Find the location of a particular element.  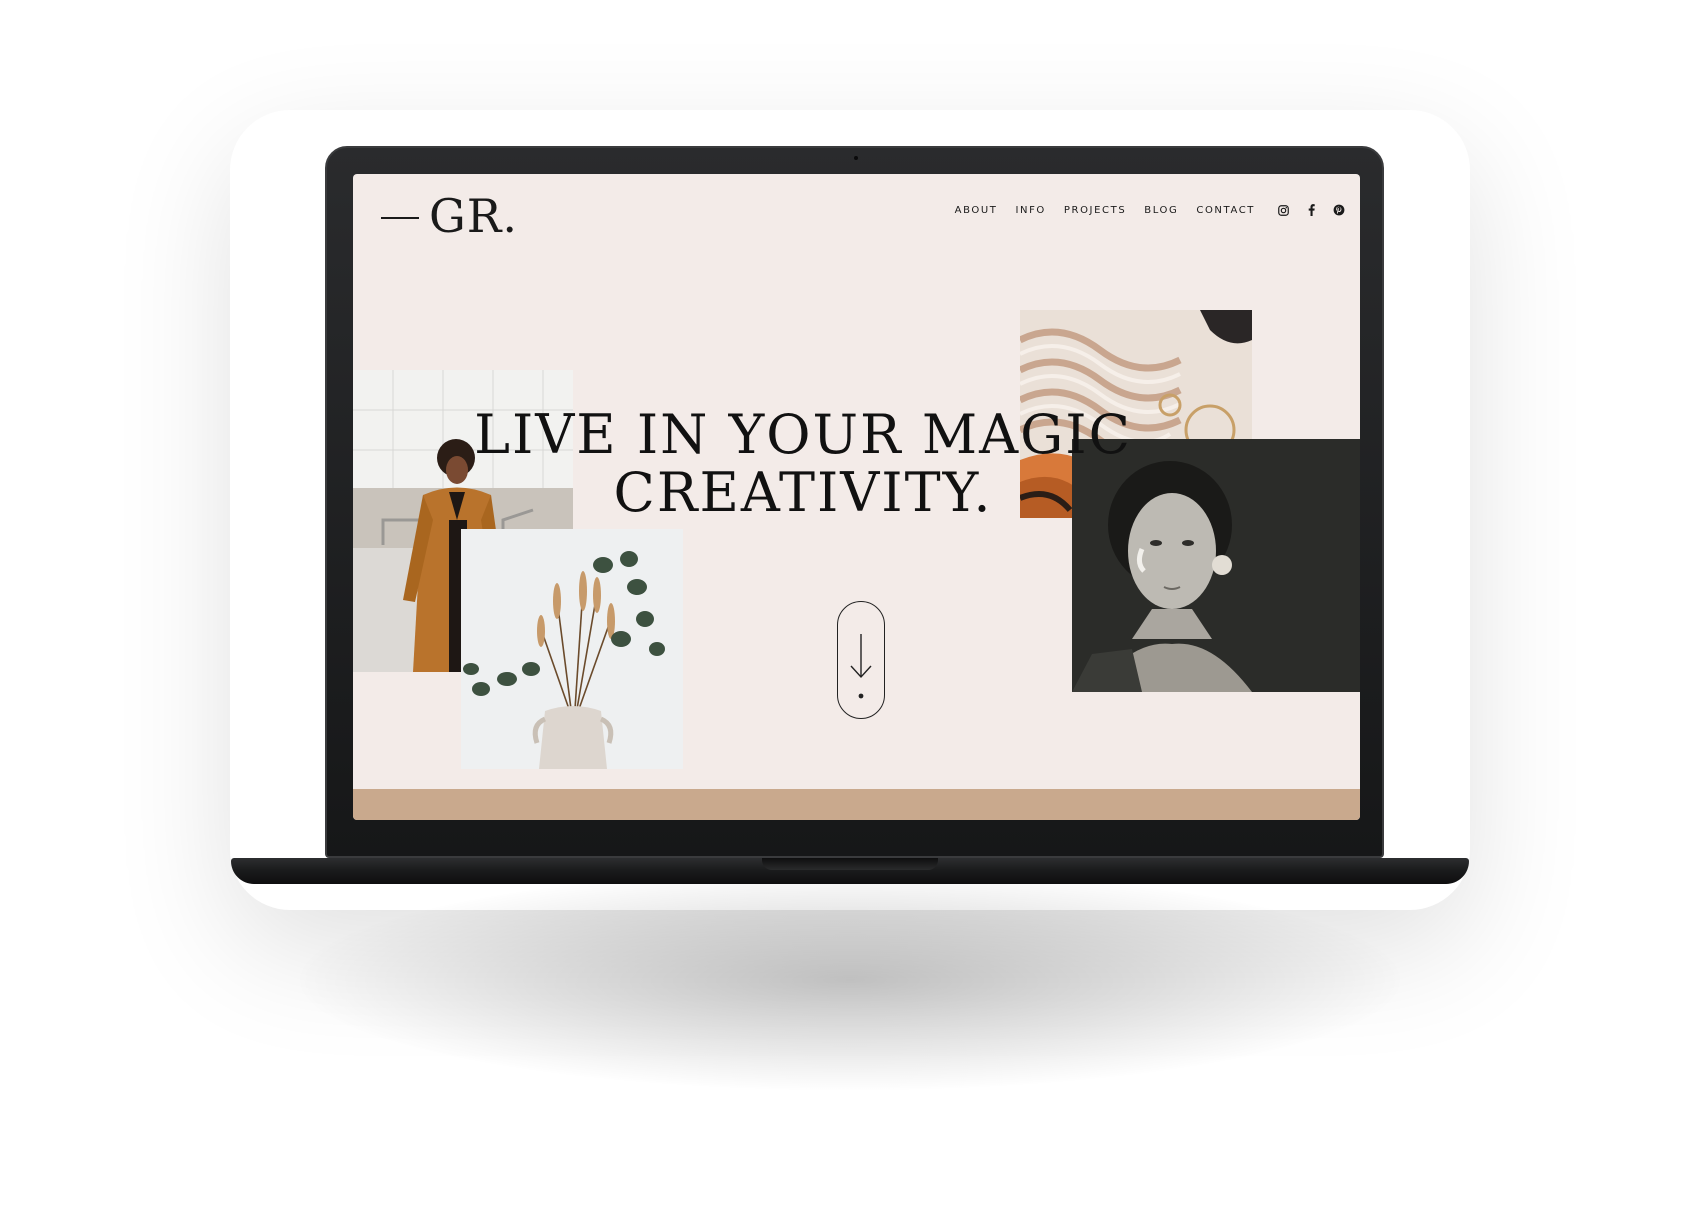

laptop-base is located at coordinates (850, 871).